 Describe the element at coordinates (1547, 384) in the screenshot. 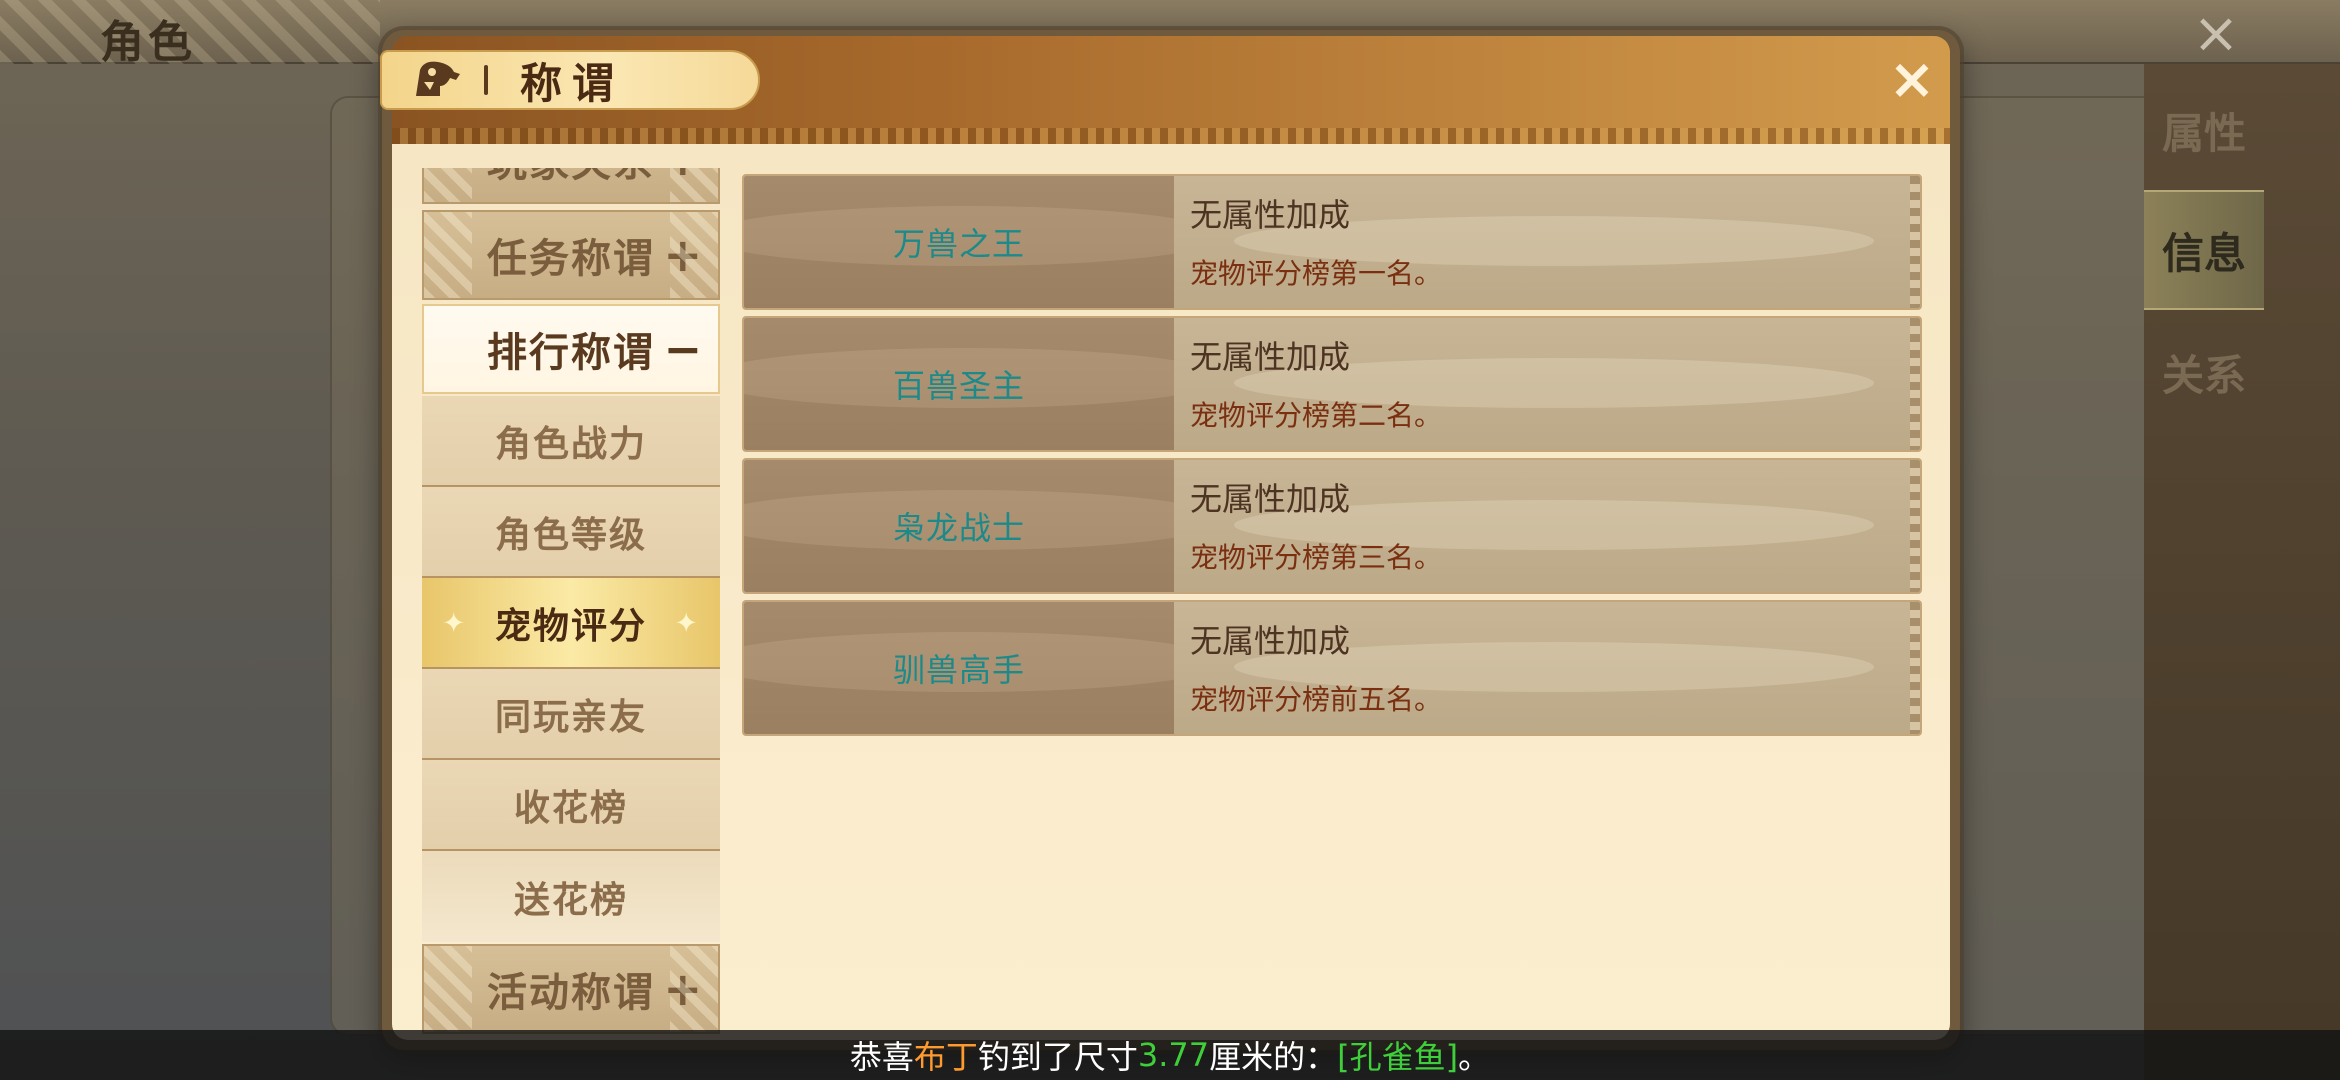

I see `title-description-cell: 无属性加成 宠物评分榜第二名。` at that location.